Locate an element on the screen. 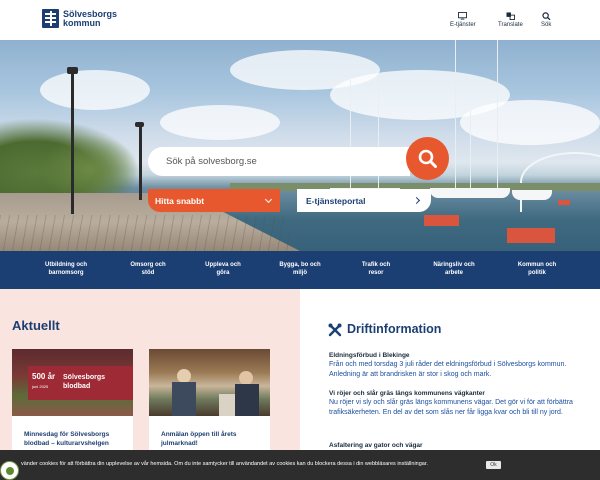 Image resolution: width=600 pixels, height=480 pixels. eservices-button: E-tjänster is located at coordinates (463, 20).